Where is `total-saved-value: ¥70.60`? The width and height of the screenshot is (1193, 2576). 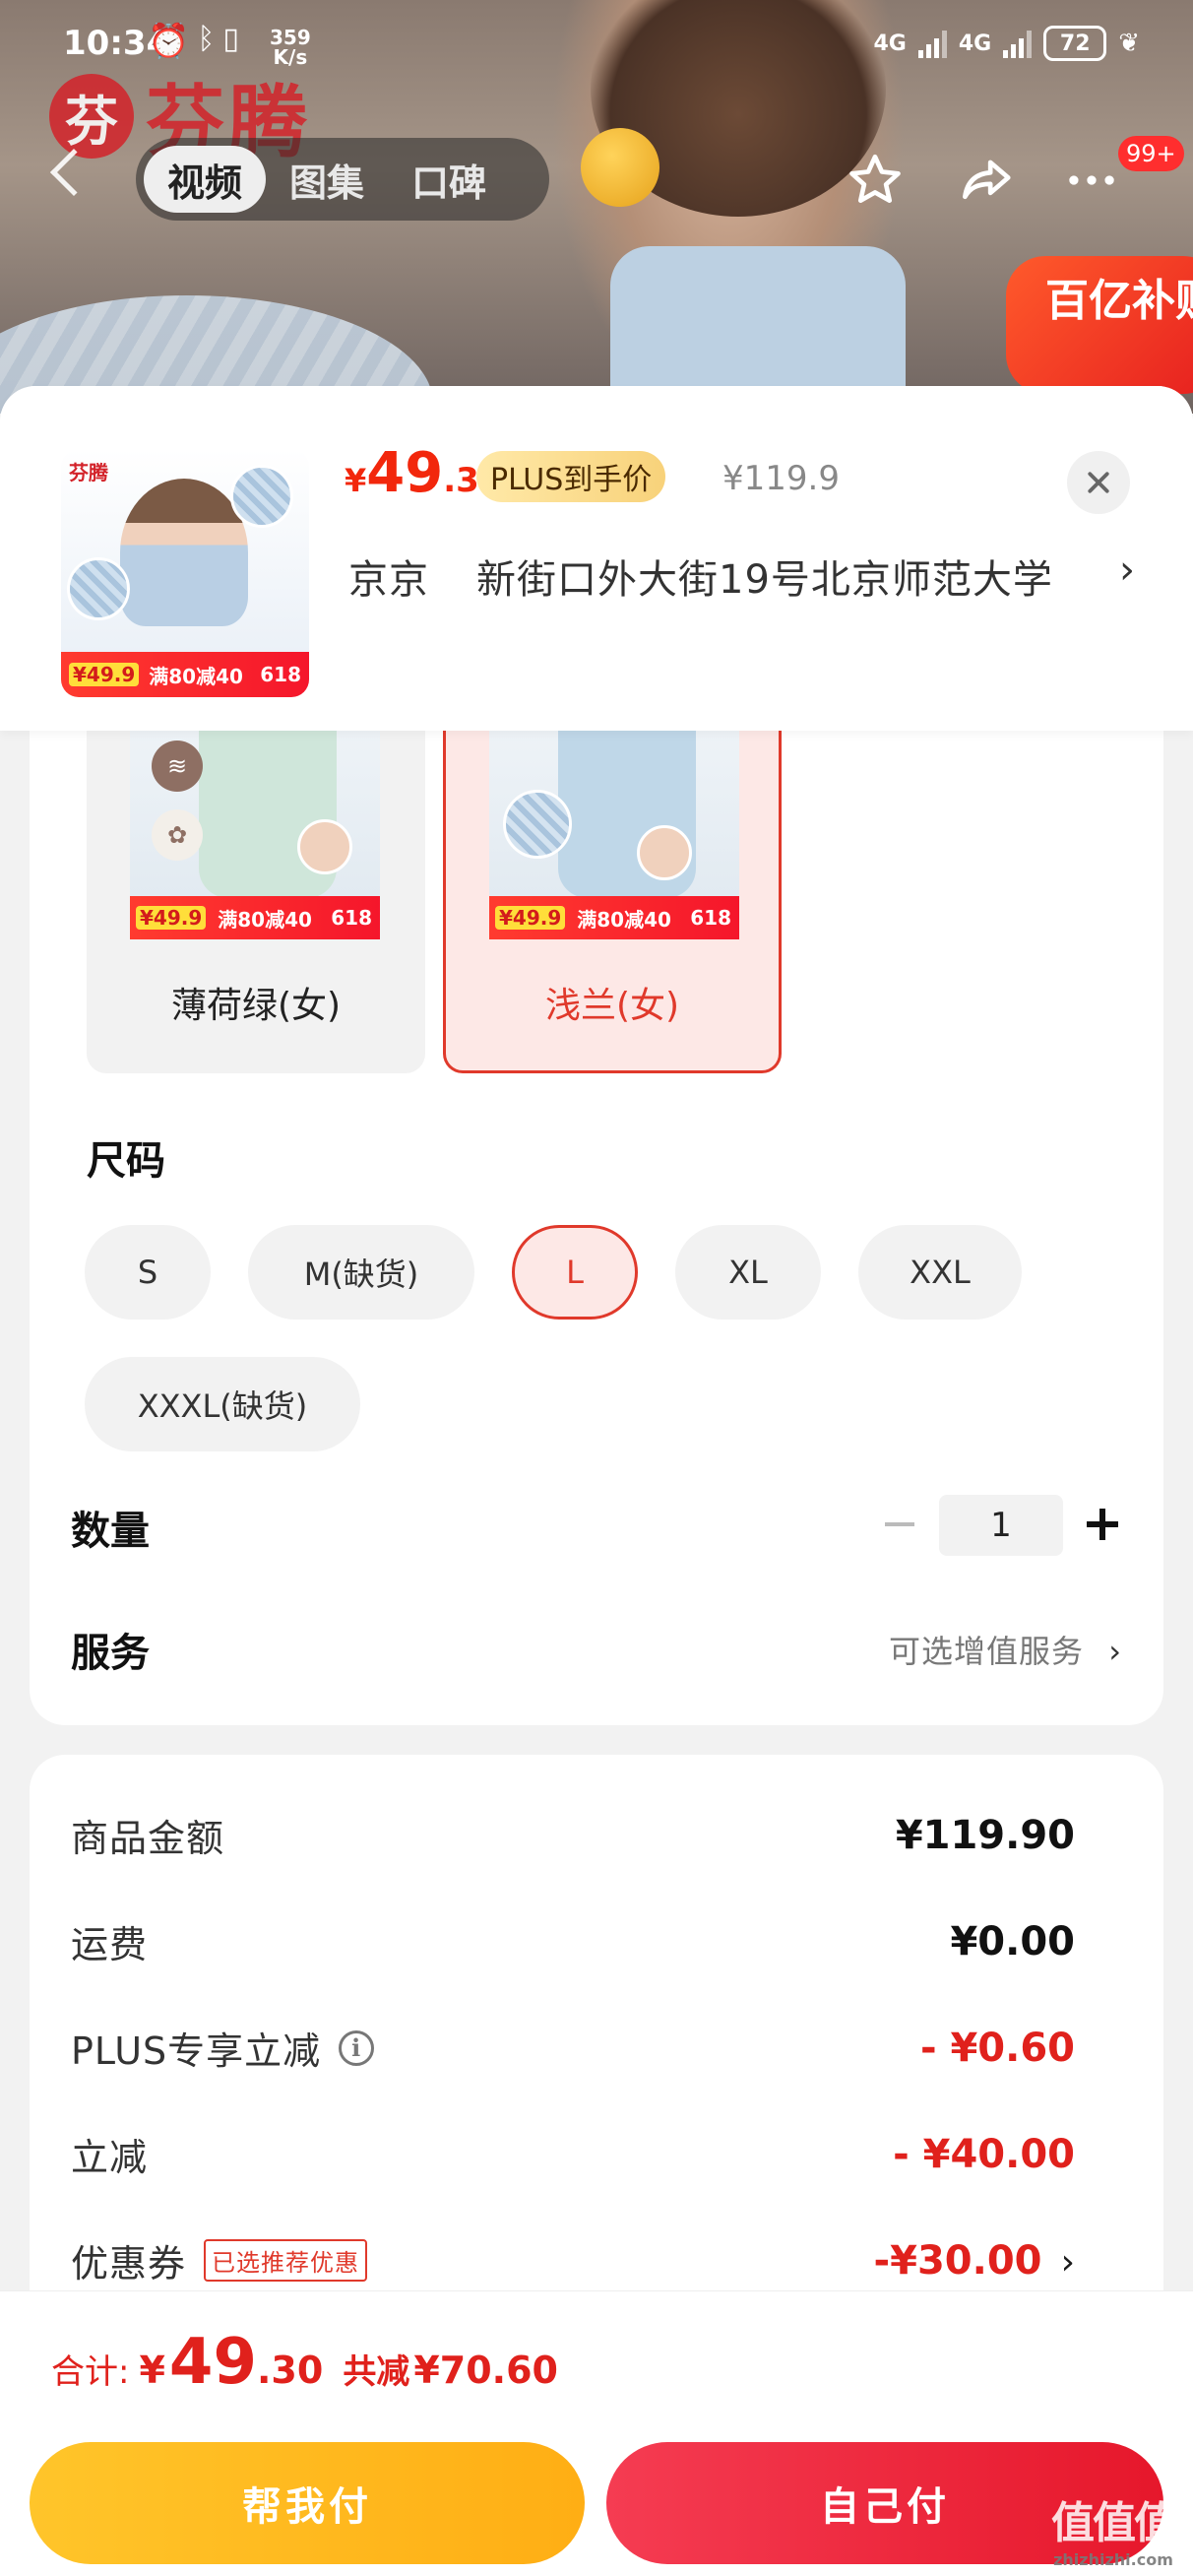
total-saved-value: ¥70.60 is located at coordinates (485, 2370).